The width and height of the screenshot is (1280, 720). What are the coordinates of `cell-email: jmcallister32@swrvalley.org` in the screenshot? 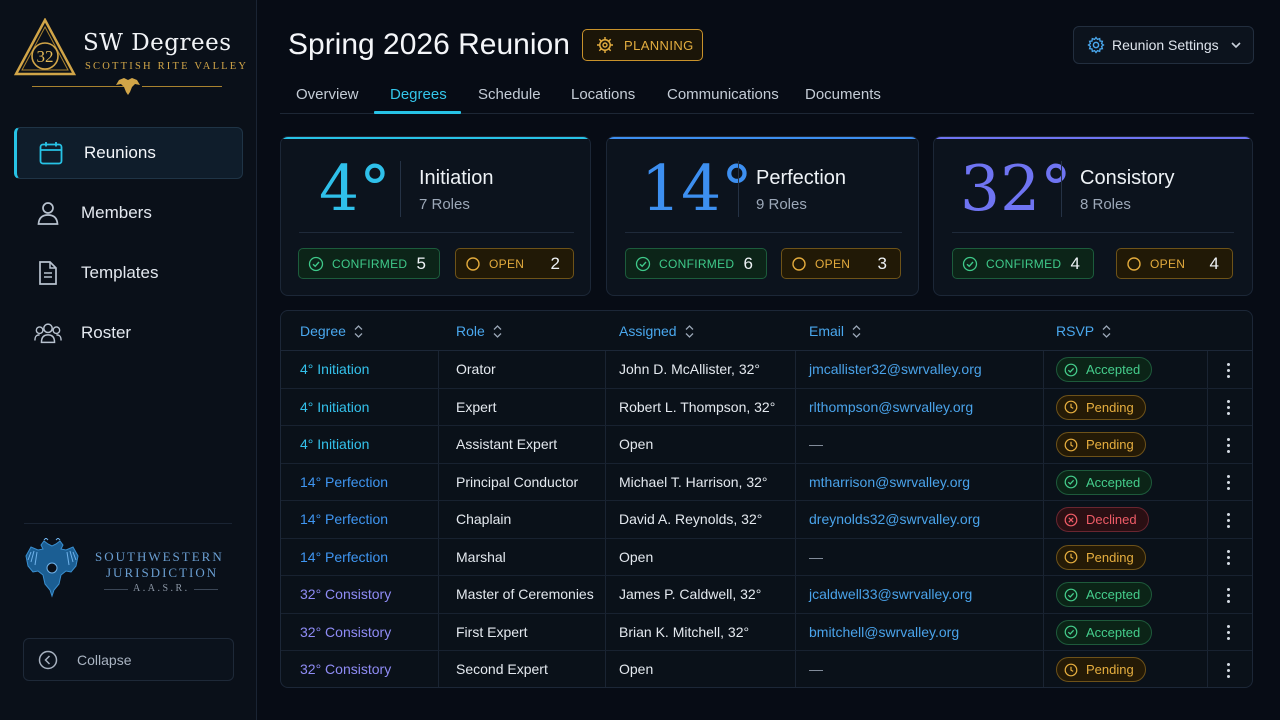 It's located at (895, 369).